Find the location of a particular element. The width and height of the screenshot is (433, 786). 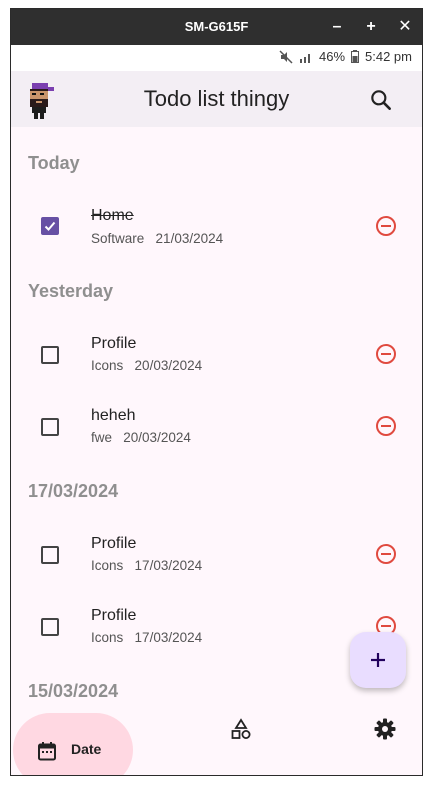

nav-date-tab: Date is located at coordinates (73, 744).